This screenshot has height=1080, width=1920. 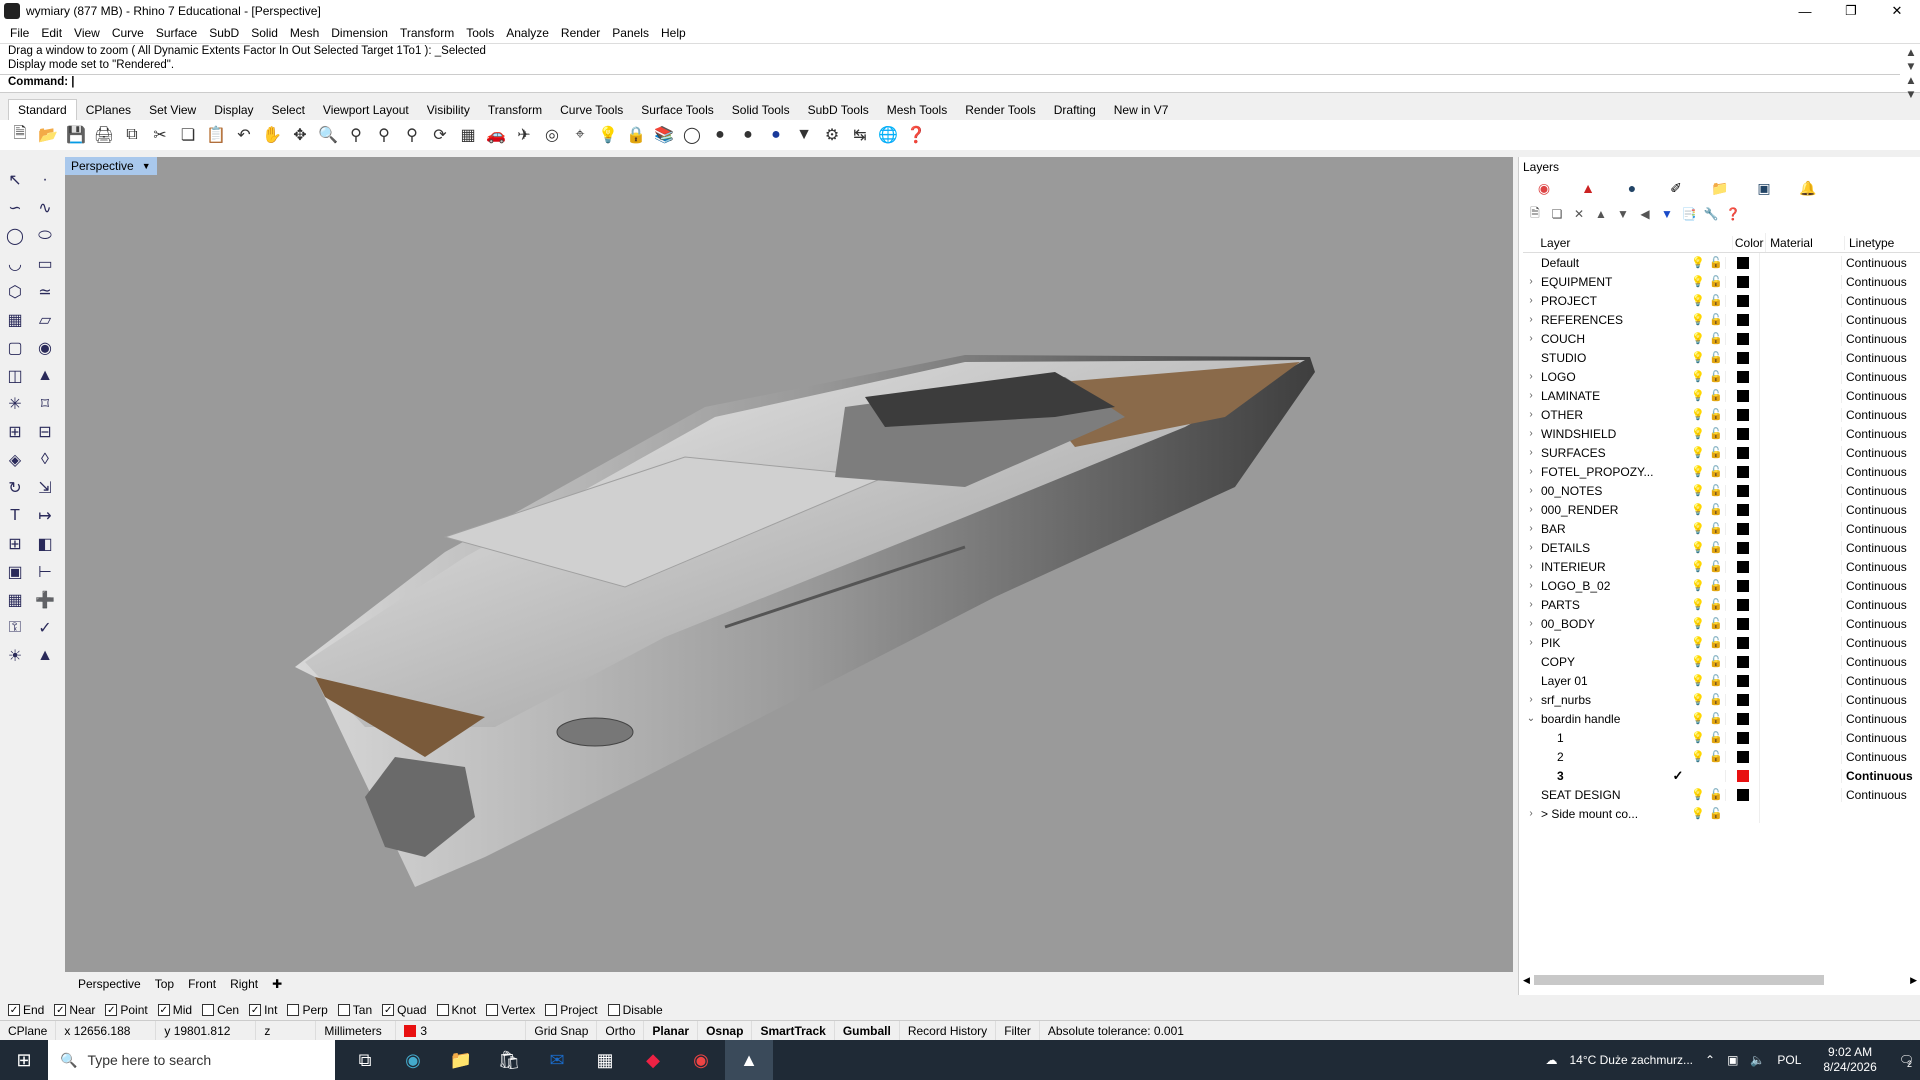 I want to click on osnap-project: Project, so click(x=571, y=1010).